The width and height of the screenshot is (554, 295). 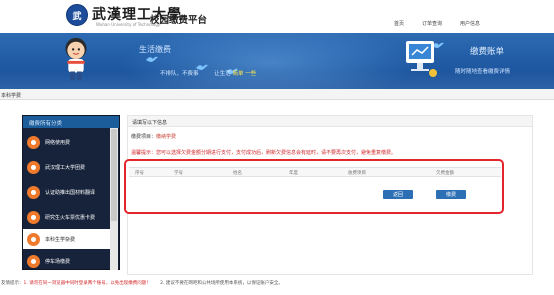 What do you see at coordinates (221, 283) in the screenshot?
I see `footer-tip-2: 2. 建议不要在网吧和公共场所使用本系统，以保证账户安全。` at bounding box center [221, 283].